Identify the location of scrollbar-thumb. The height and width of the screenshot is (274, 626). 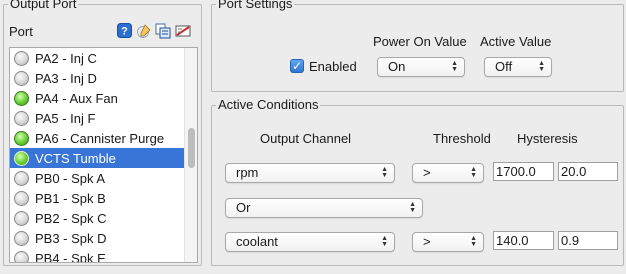
(191, 148).